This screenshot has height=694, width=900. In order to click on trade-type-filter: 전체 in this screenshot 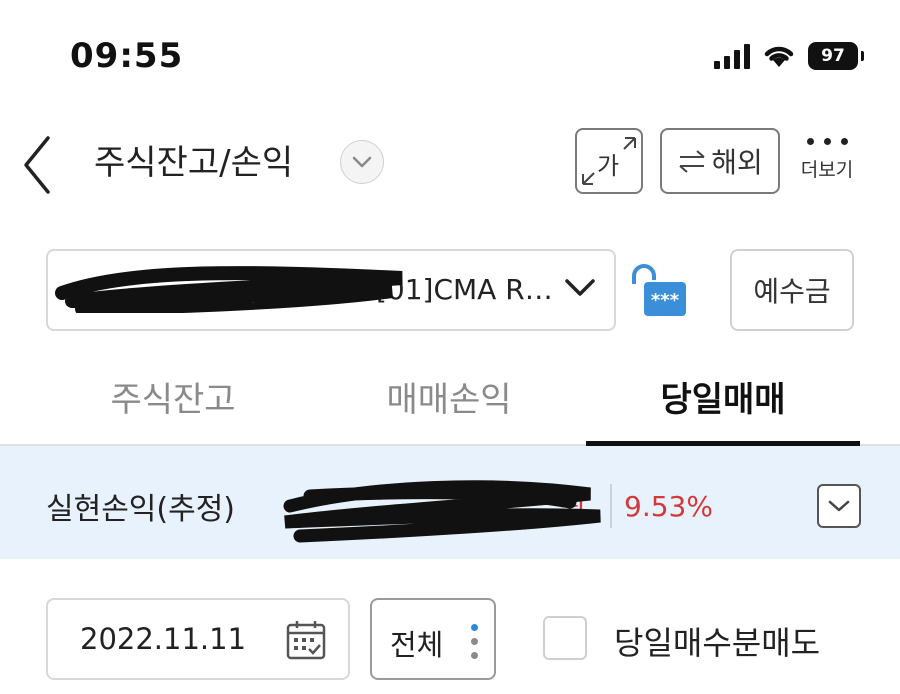, I will do `click(433, 639)`.